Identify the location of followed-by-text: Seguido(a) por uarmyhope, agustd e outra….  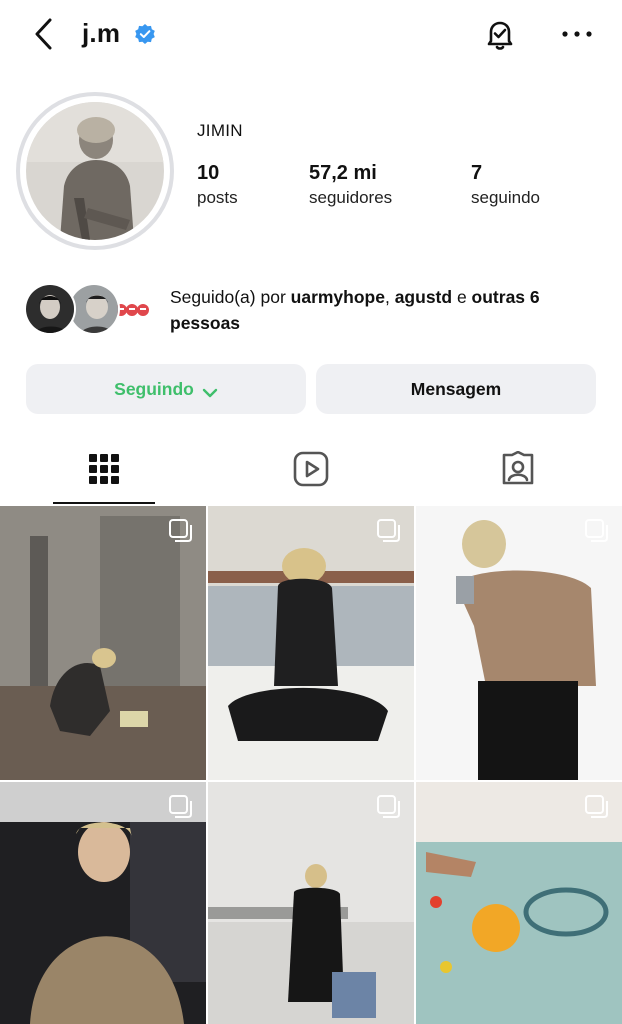
(390, 310).